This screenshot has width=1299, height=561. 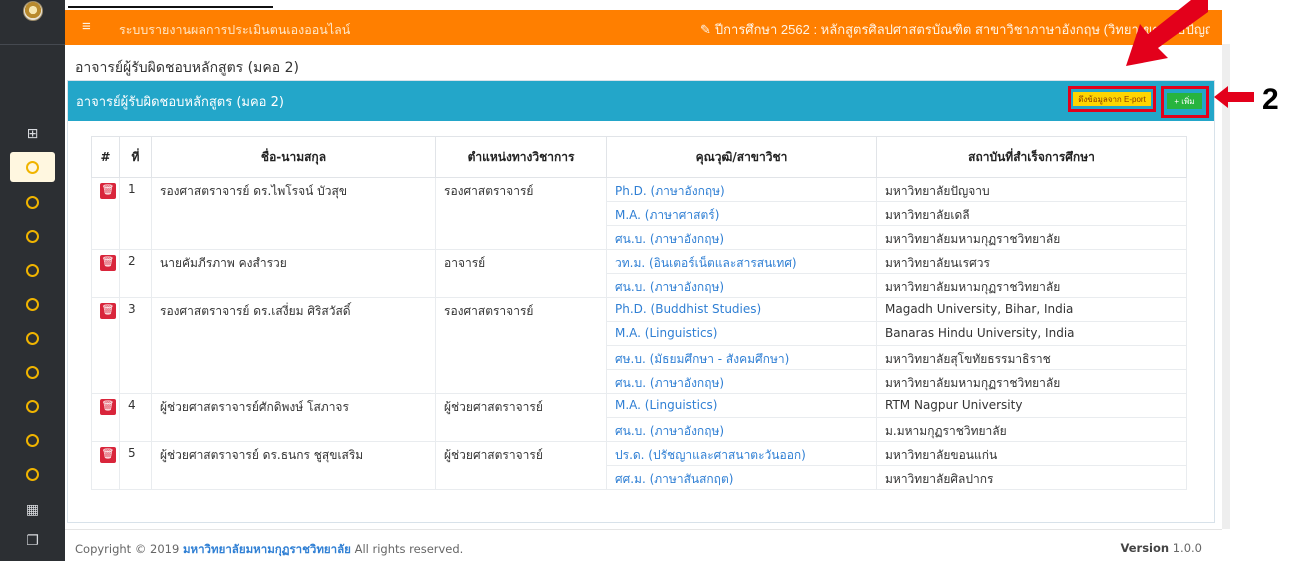 What do you see at coordinates (187, 68) in the screenshot?
I see `page-title: อาจารย์ผู้รับผิดชอบหลักสูตร (มคอ 2)` at bounding box center [187, 68].